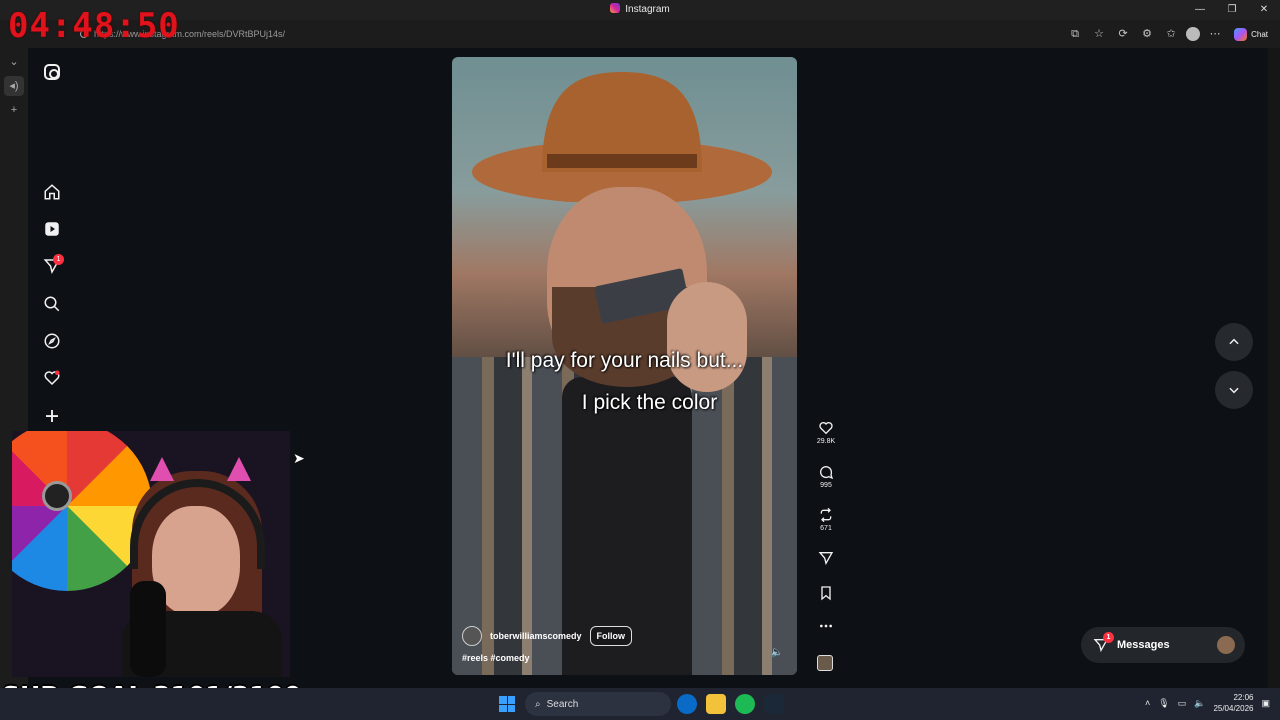  Describe the element at coordinates (1143, 645) in the screenshot. I see `messages-label: Messages` at that location.